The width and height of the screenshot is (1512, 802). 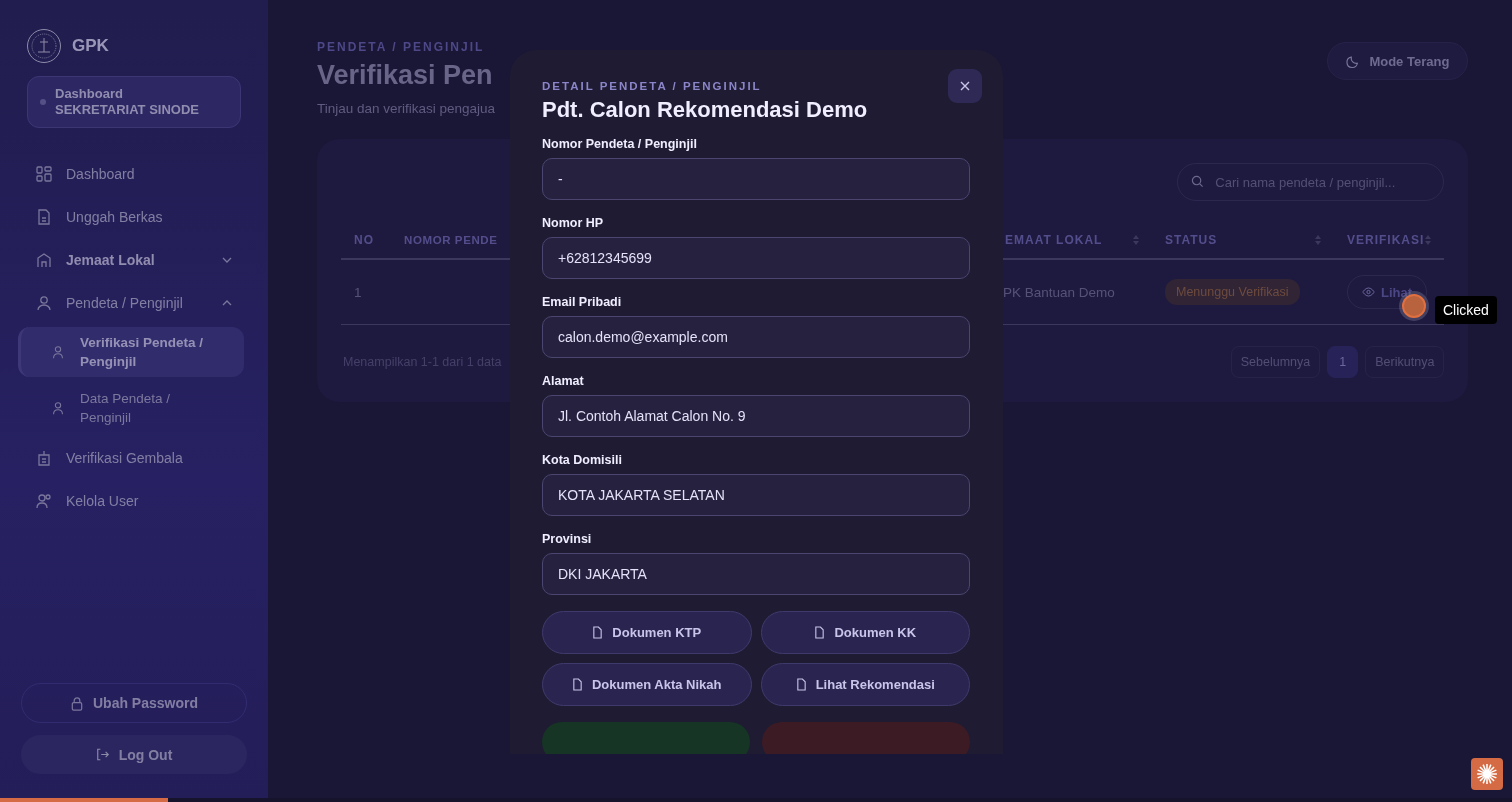 What do you see at coordinates (1198, 181) in the screenshot?
I see `search-icon` at bounding box center [1198, 181].